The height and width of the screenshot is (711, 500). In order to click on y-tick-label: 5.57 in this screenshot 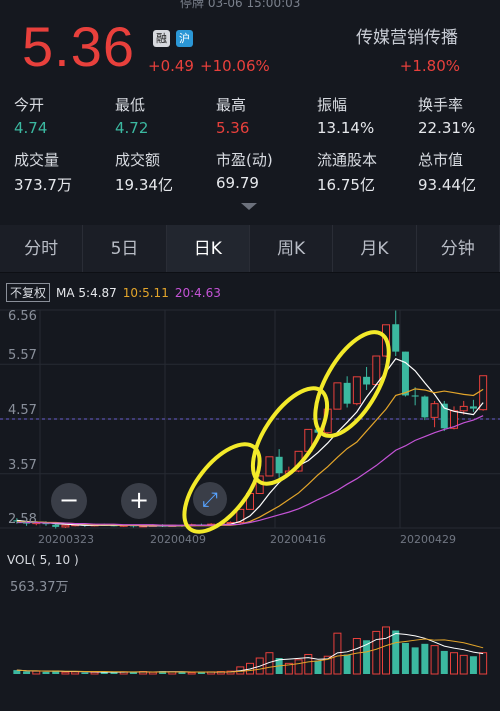, I will do `click(22, 356)`.